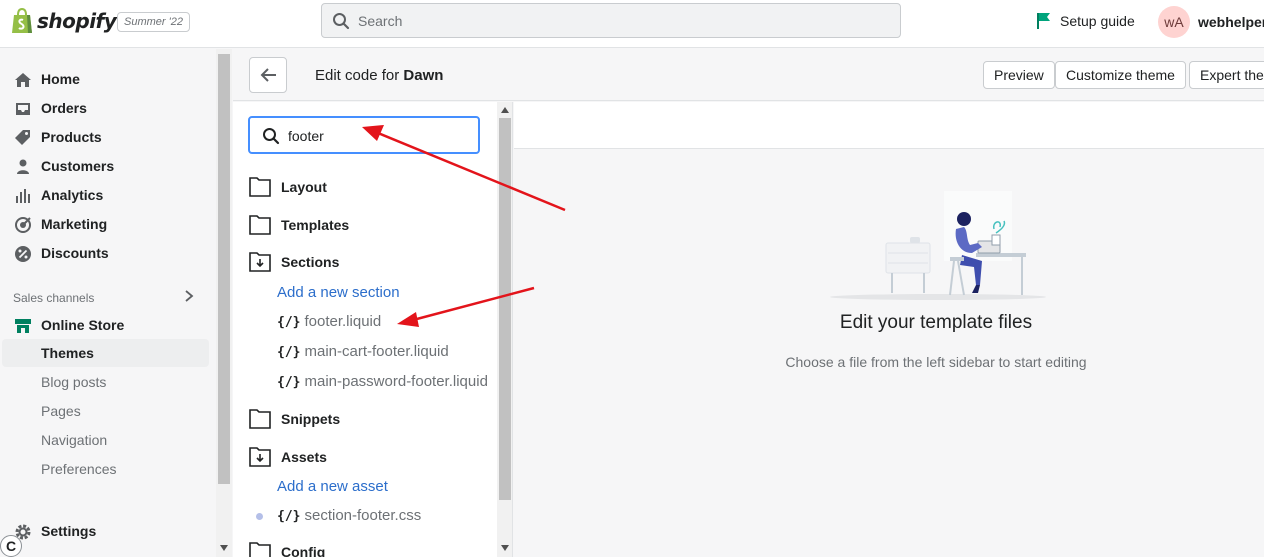 The height and width of the screenshot is (557, 1264). What do you see at coordinates (60, 79) in the screenshot?
I see `nav-label: Home` at bounding box center [60, 79].